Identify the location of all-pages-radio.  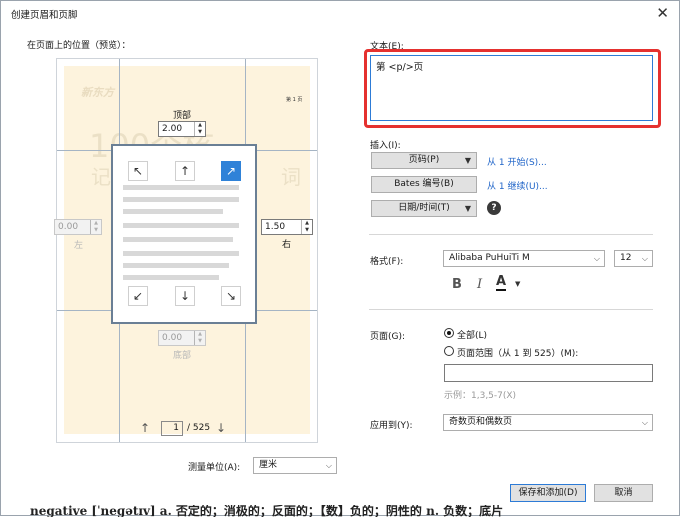
(449, 333).